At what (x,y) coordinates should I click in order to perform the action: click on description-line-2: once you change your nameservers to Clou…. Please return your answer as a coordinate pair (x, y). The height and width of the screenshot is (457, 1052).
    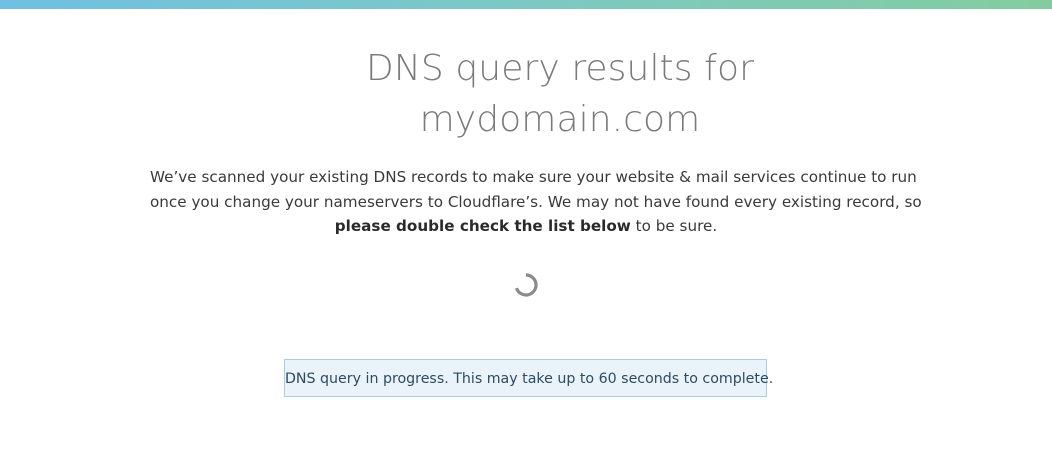
    Looking at the image, I should click on (536, 201).